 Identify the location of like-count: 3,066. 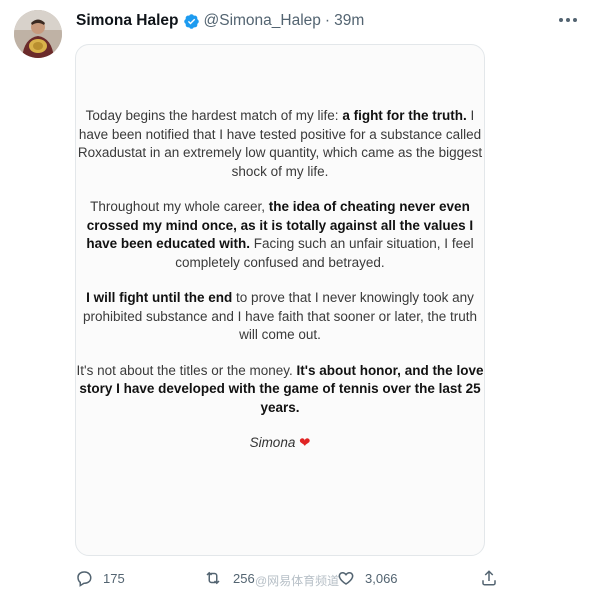
(381, 578).